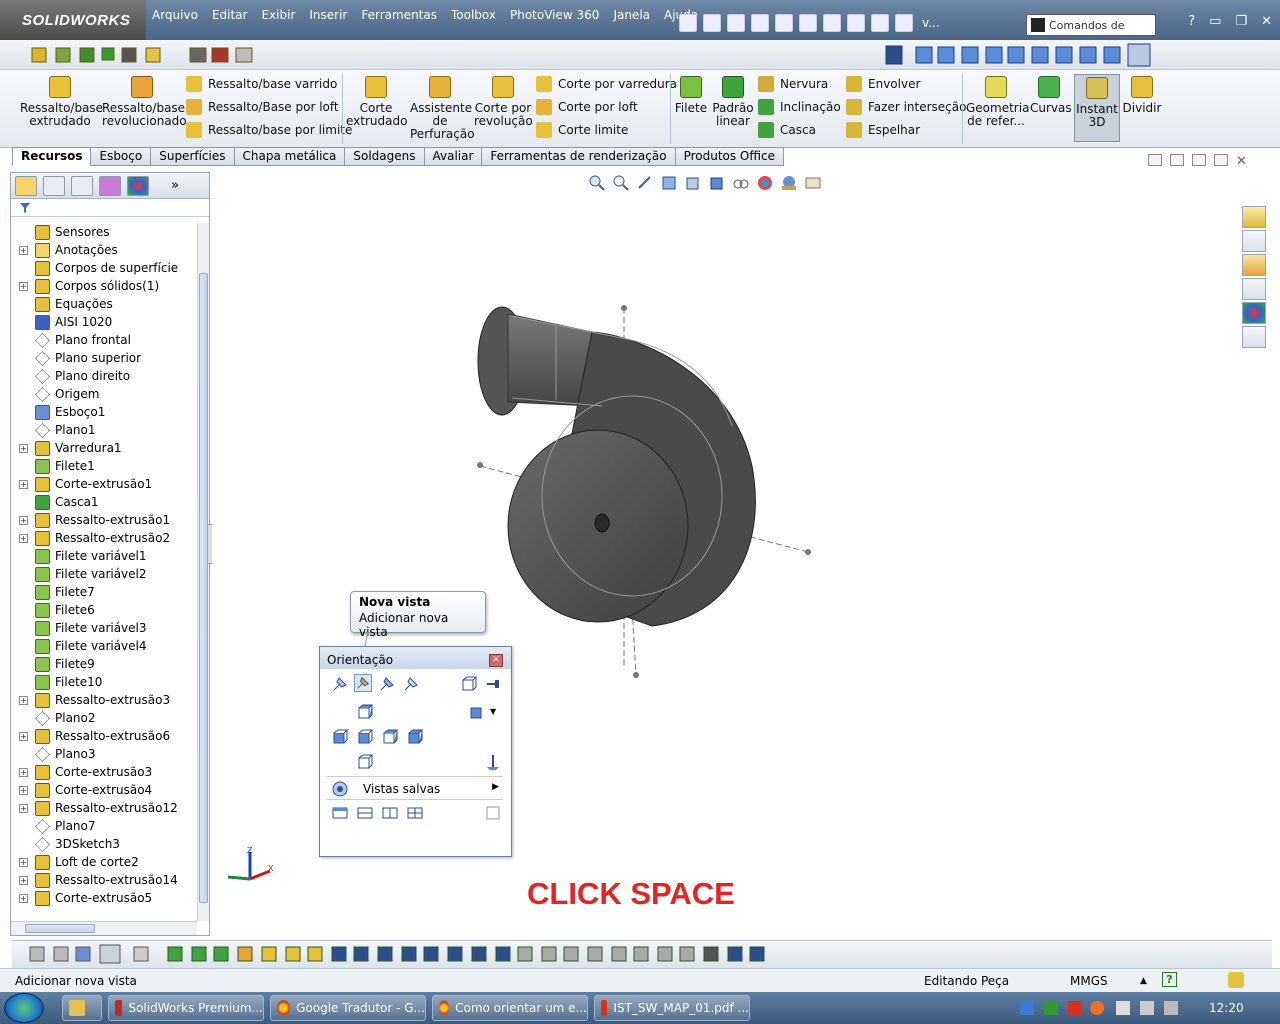 The height and width of the screenshot is (1024, 1280). I want to click on boundary-cut-button: Corte limite, so click(582, 130).